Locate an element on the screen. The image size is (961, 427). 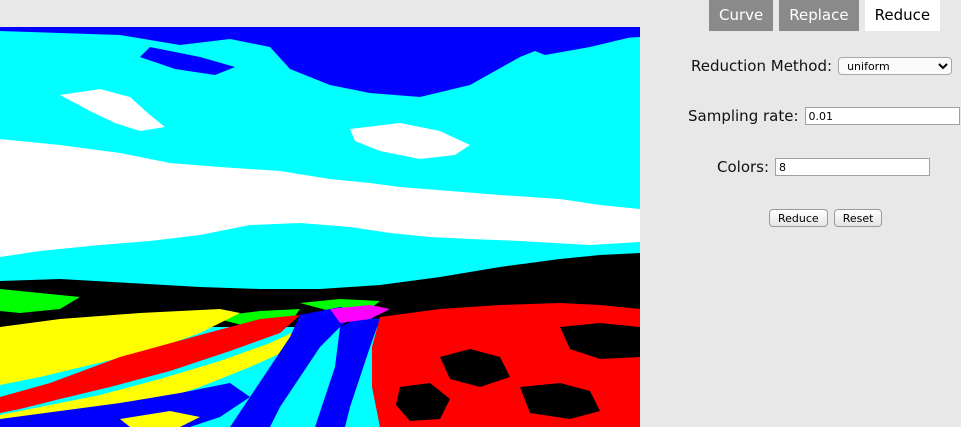
tab-curve: Curve is located at coordinates (741, 15).